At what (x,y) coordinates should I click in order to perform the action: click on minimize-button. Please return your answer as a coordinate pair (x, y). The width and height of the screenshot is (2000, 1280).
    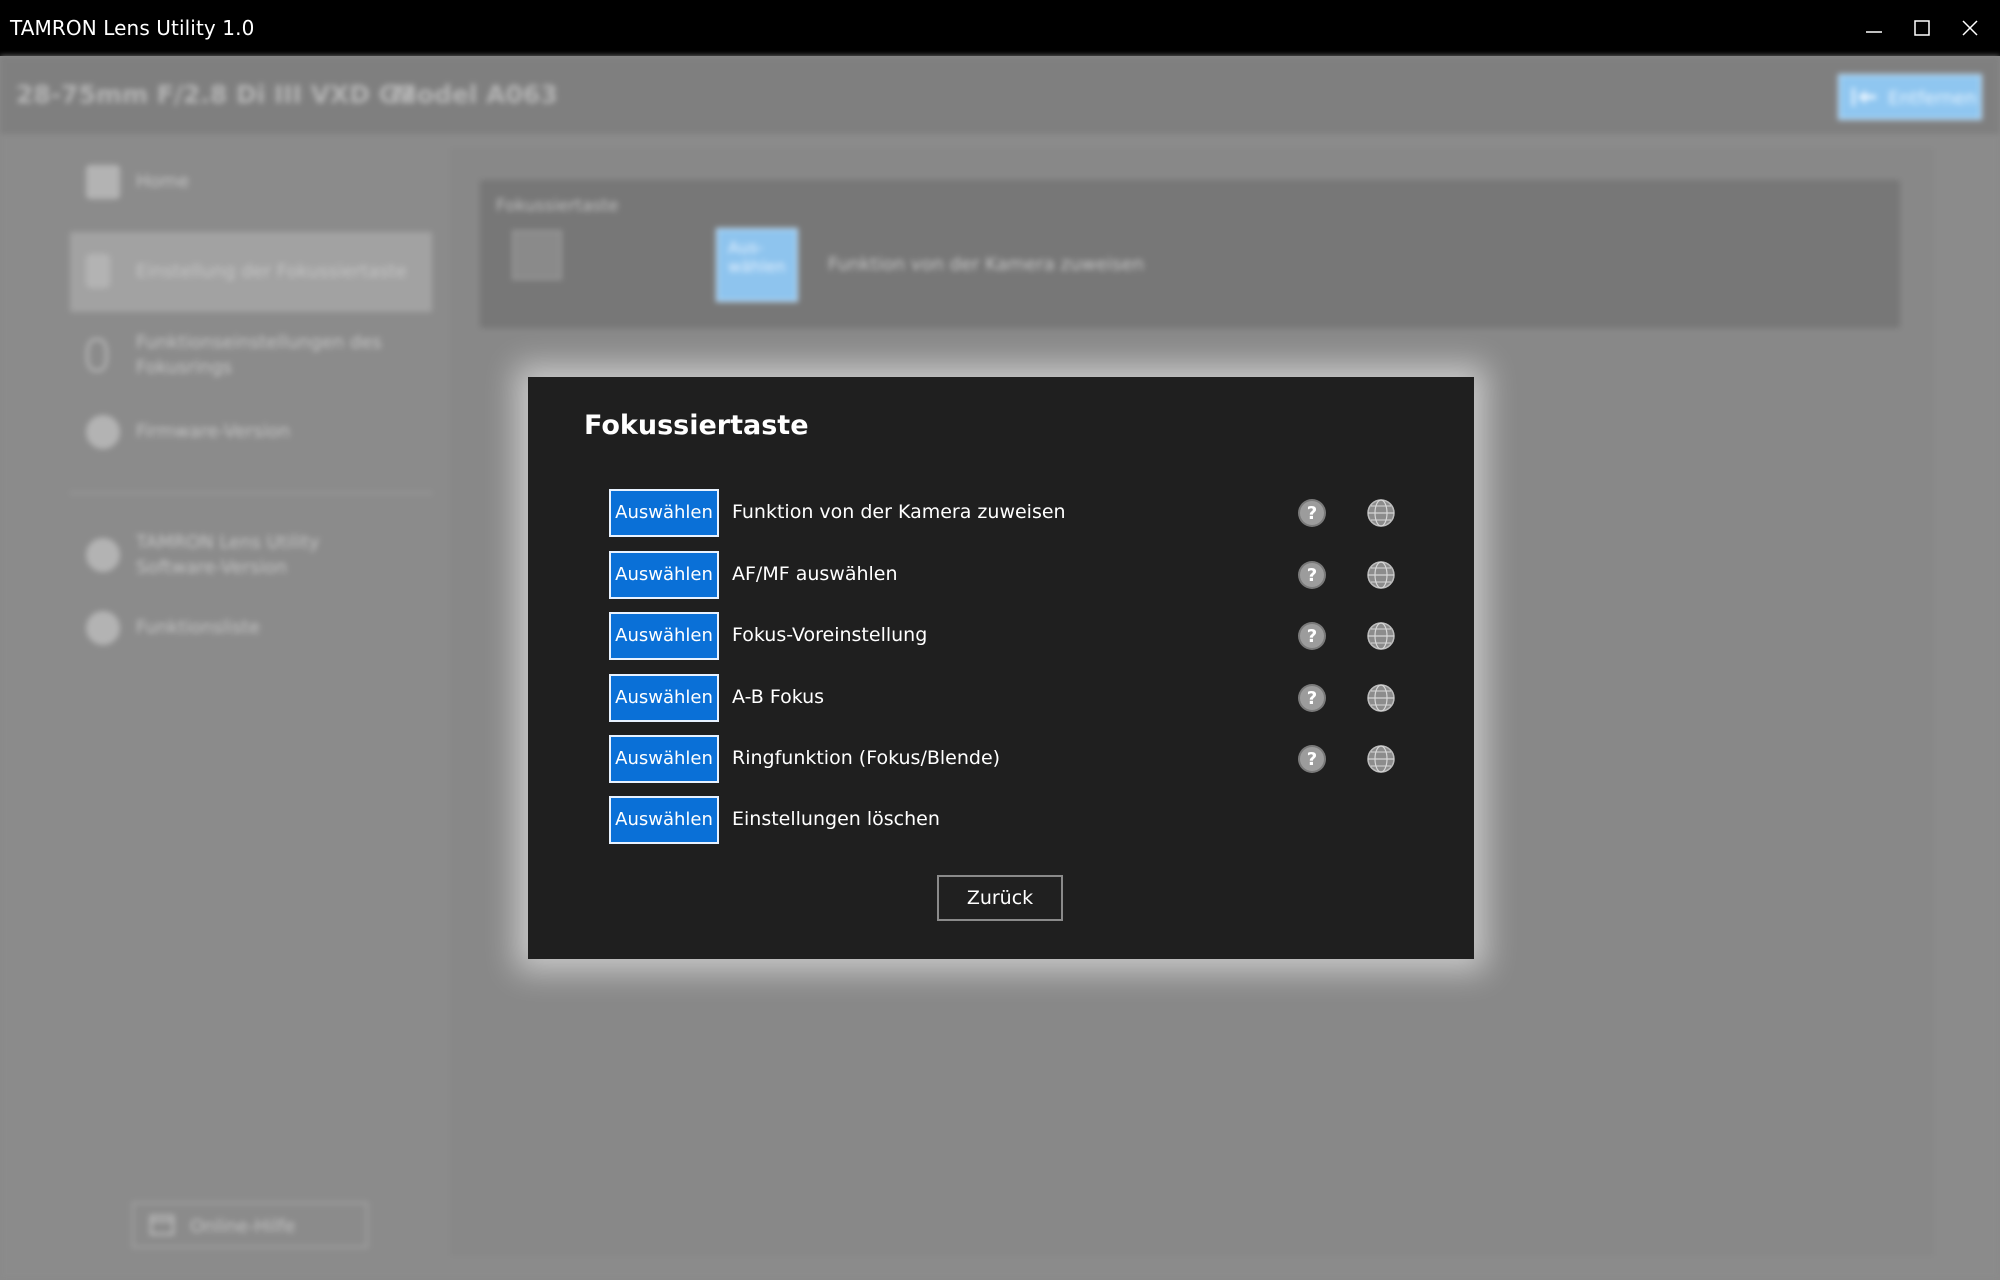
    Looking at the image, I should click on (1874, 28).